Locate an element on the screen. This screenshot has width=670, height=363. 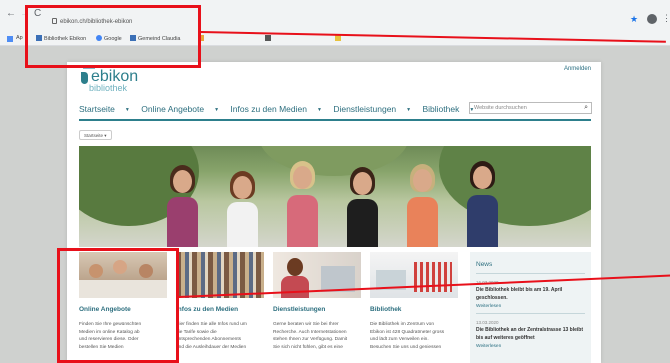
site-search-input: Website durchsuchen ⌕ is located at coordinates (530, 108).